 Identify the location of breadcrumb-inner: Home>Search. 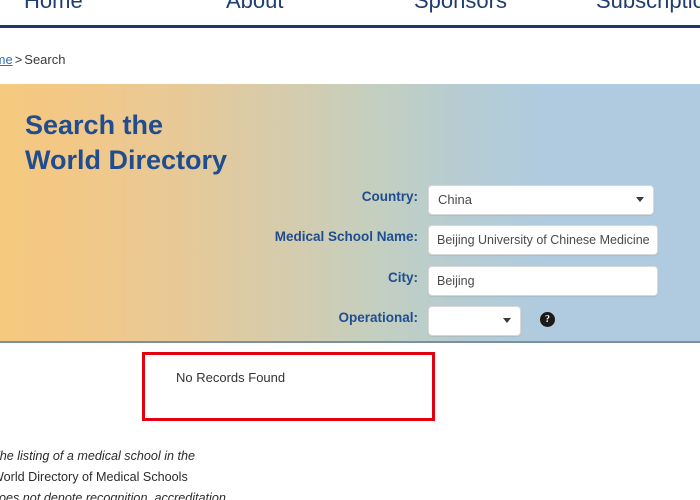
(32, 59).